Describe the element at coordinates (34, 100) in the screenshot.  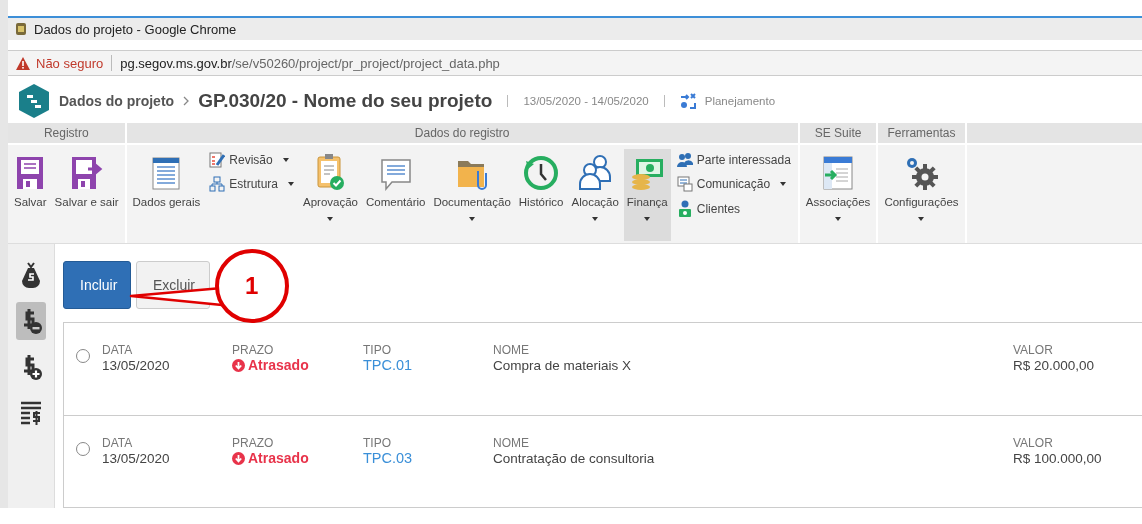
I see `app-logo` at that location.